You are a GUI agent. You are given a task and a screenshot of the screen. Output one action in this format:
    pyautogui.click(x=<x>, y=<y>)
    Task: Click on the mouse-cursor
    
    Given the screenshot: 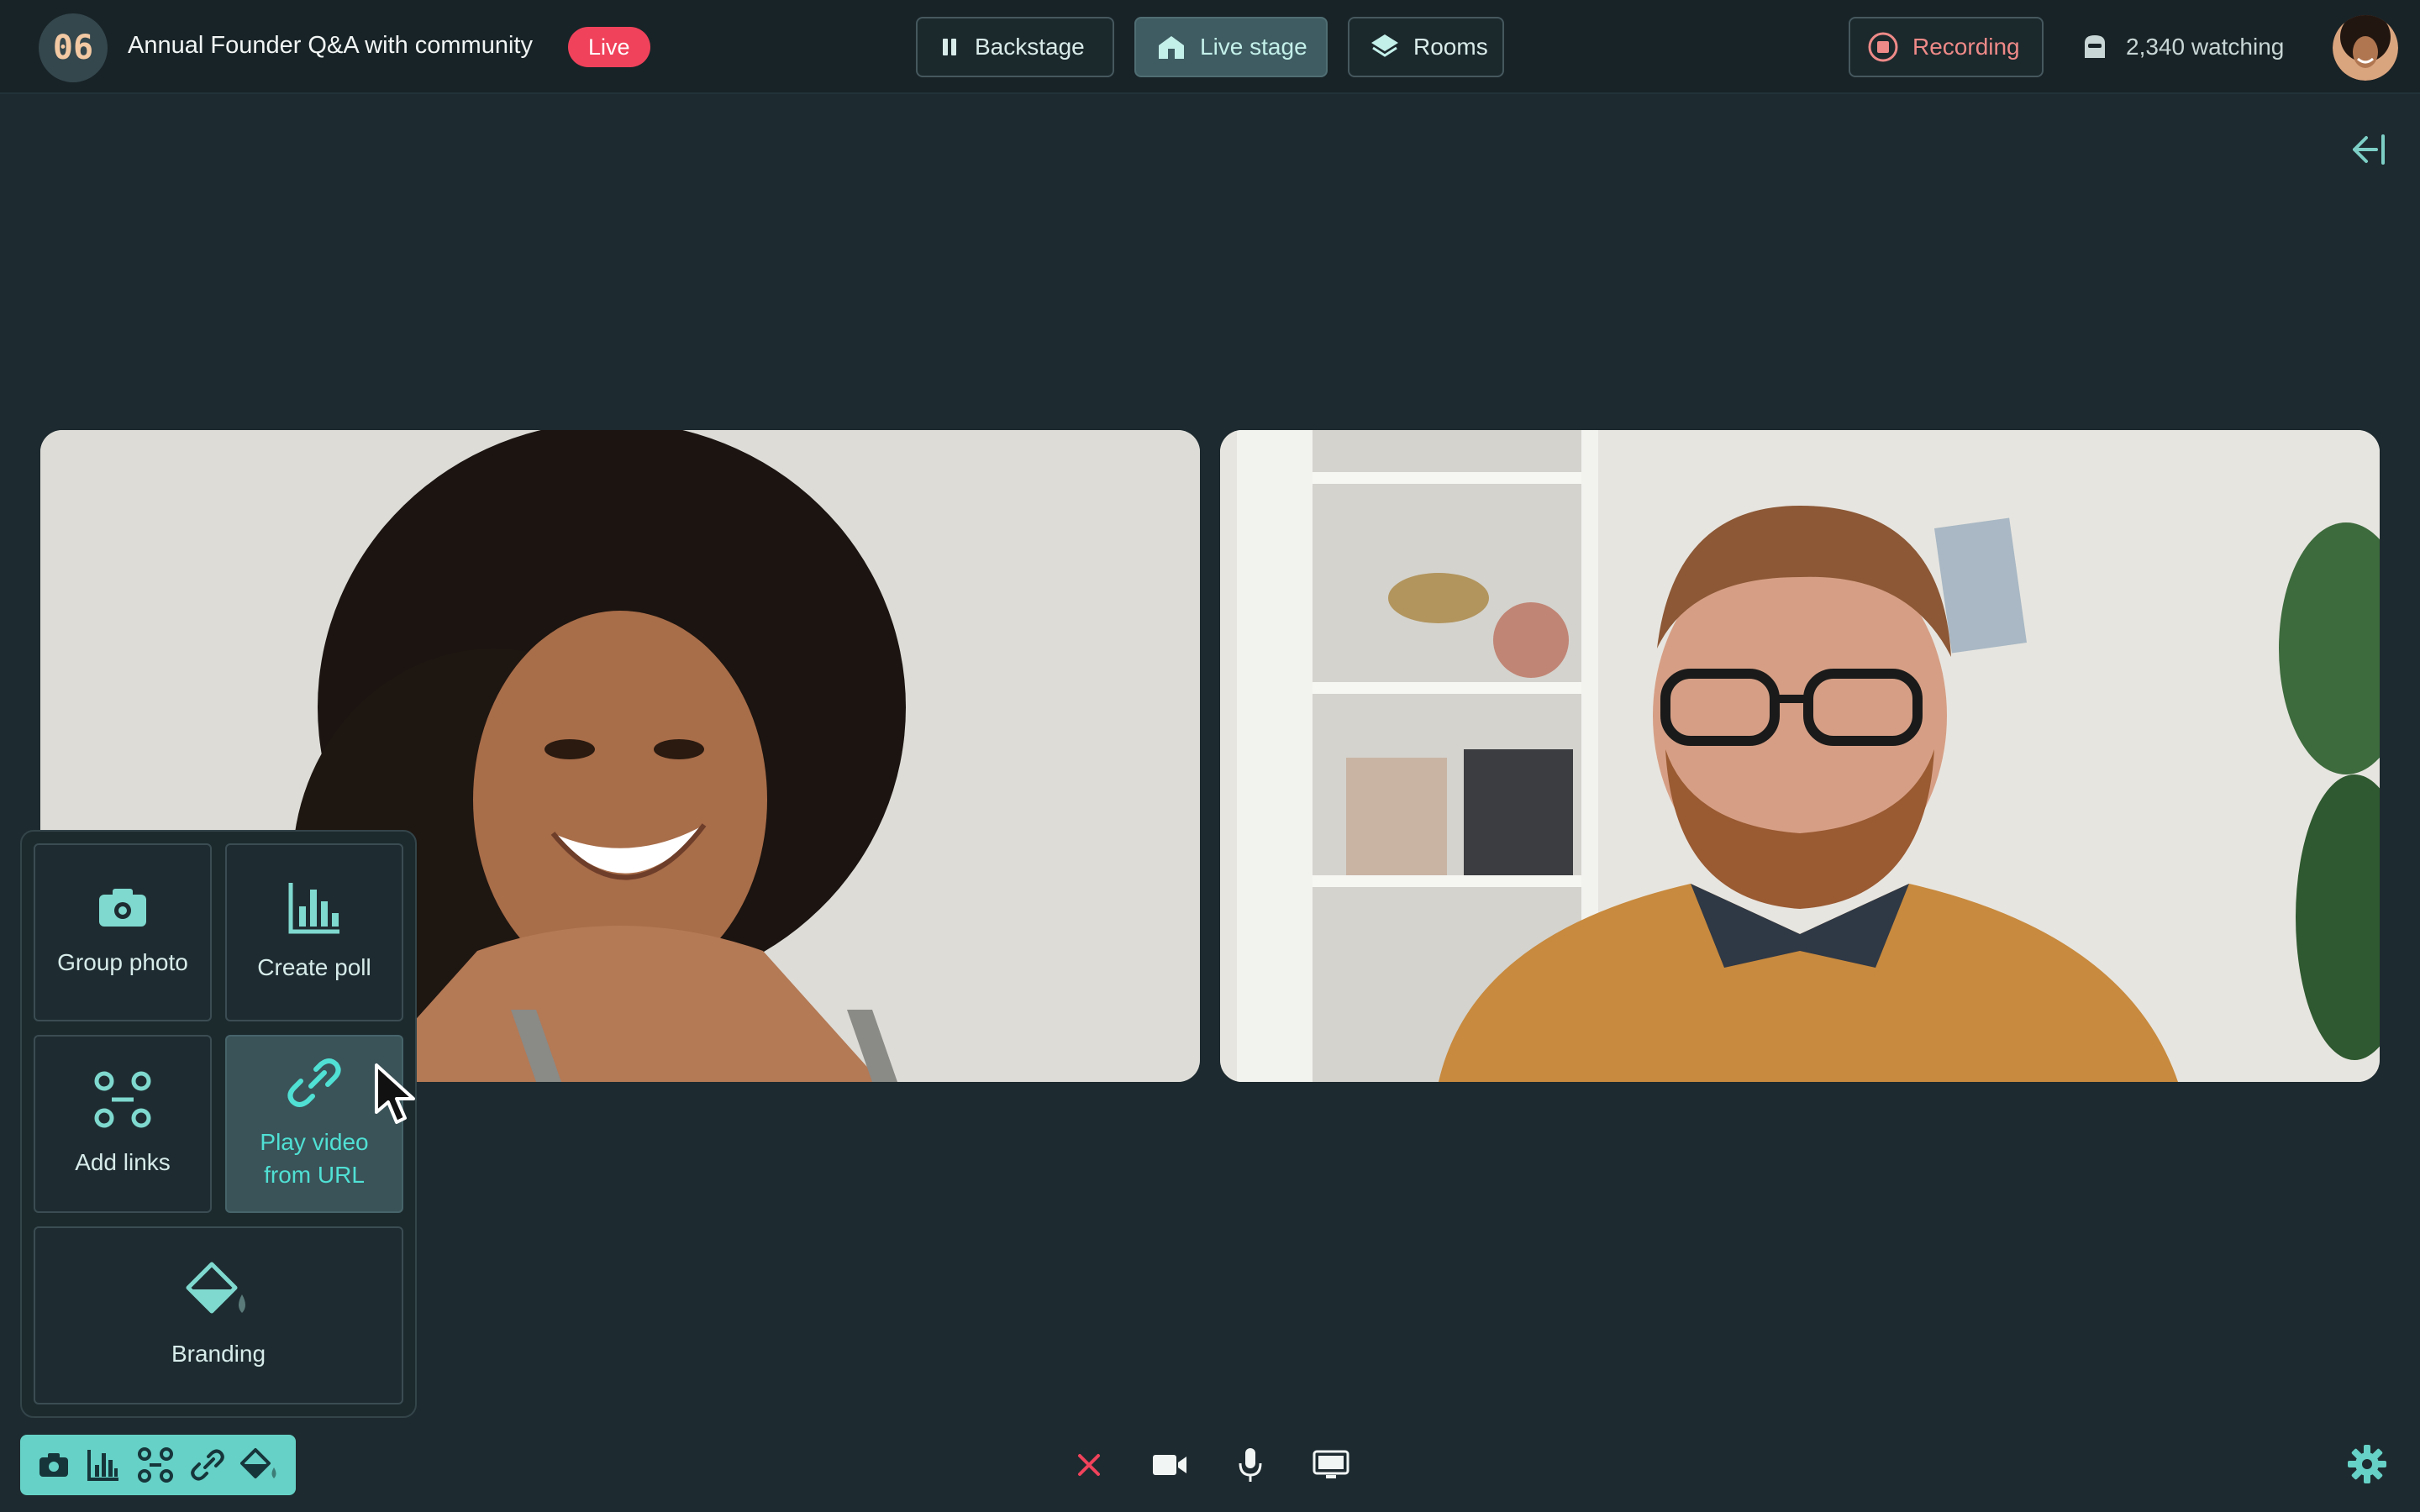 What is the action you would take?
    pyautogui.click(x=395, y=1093)
    